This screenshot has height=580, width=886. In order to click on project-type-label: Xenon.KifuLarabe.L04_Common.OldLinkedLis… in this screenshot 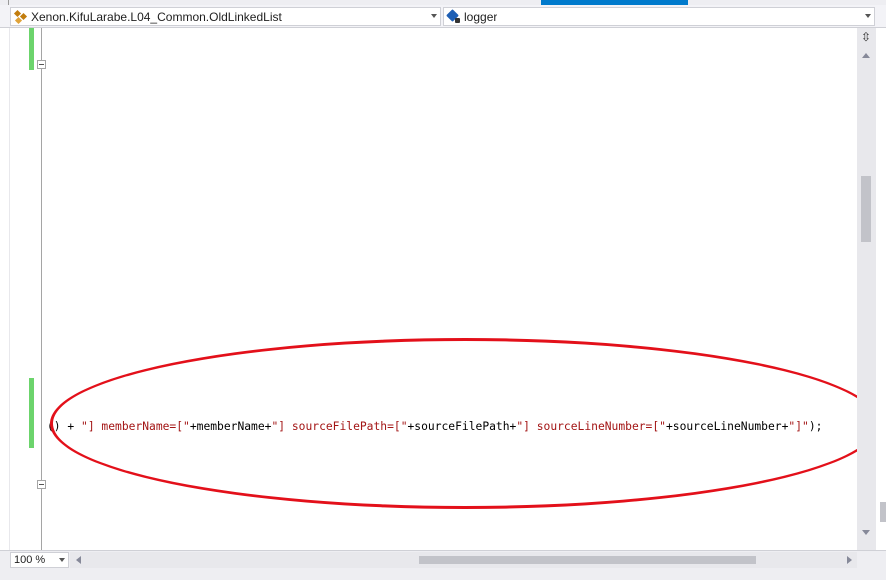, I will do `click(156, 16)`.